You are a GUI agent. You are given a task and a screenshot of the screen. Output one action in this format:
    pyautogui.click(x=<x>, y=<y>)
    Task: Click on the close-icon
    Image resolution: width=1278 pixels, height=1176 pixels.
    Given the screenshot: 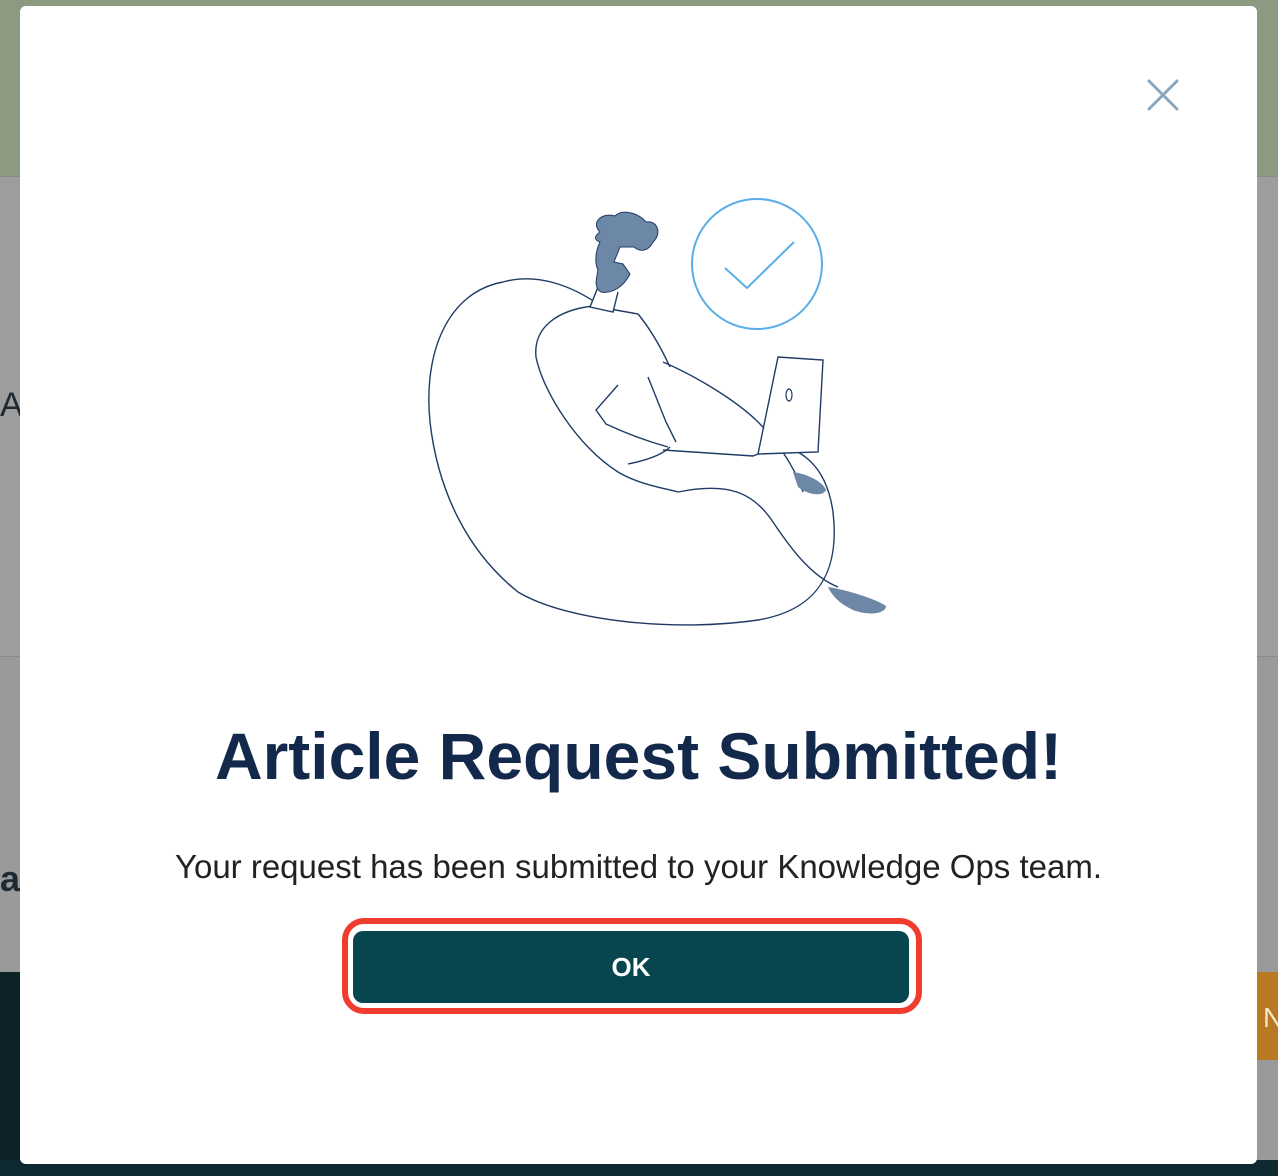 What is the action you would take?
    pyautogui.click(x=1163, y=95)
    